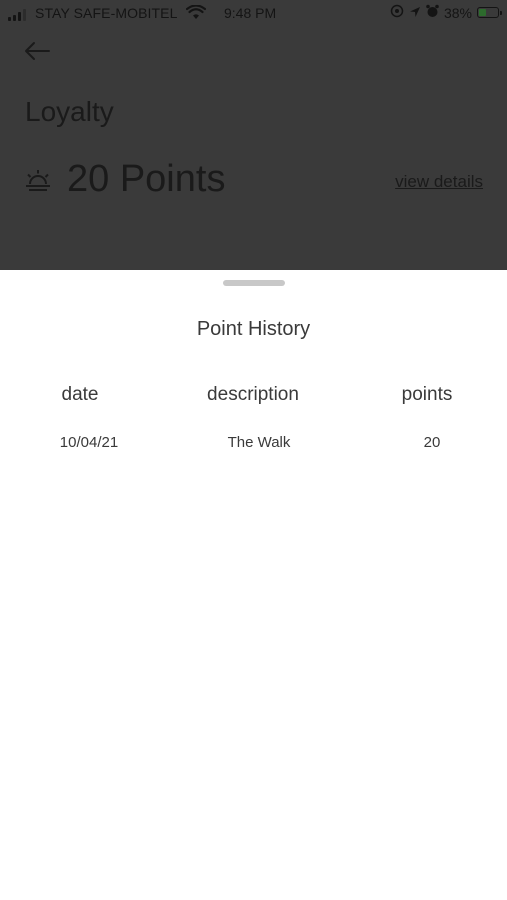 The width and height of the screenshot is (507, 900). What do you see at coordinates (259, 442) in the screenshot?
I see `row-description: The Walk` at bounding box center [259, 442].